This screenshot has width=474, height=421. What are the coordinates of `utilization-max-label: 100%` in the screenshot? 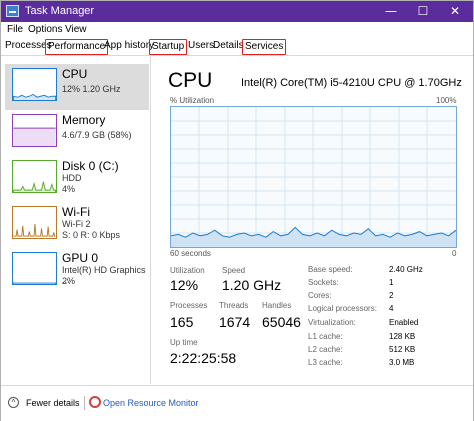 It's located at (446, 100).